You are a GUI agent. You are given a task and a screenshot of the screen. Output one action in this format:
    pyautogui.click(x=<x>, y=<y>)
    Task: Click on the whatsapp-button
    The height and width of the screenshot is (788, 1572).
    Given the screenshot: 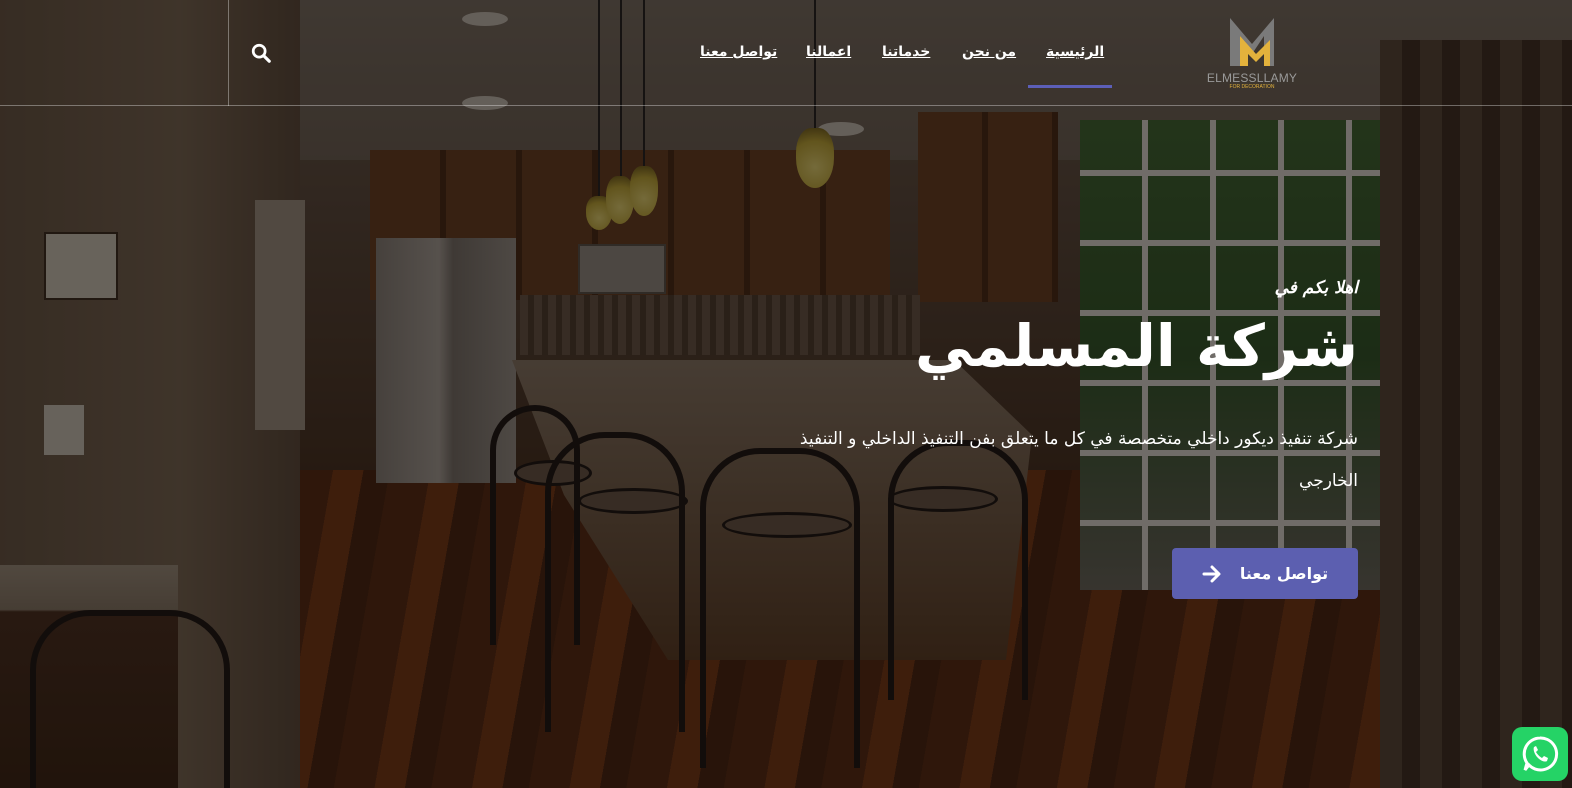 What is the action you would take?
    pyautogui.click(x=1540, y=754)
    